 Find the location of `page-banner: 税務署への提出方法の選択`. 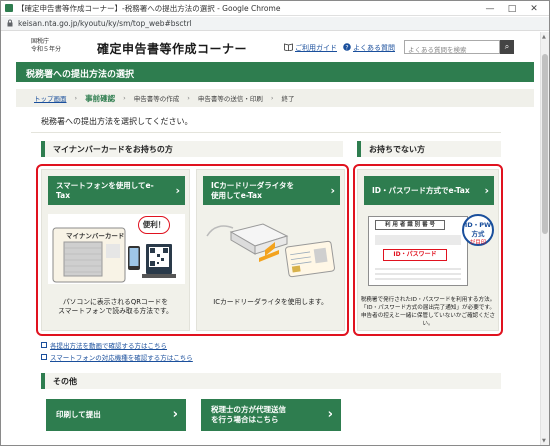

page-banner: 税務署への提出方法の選択 is located at coordinates (275, 72).